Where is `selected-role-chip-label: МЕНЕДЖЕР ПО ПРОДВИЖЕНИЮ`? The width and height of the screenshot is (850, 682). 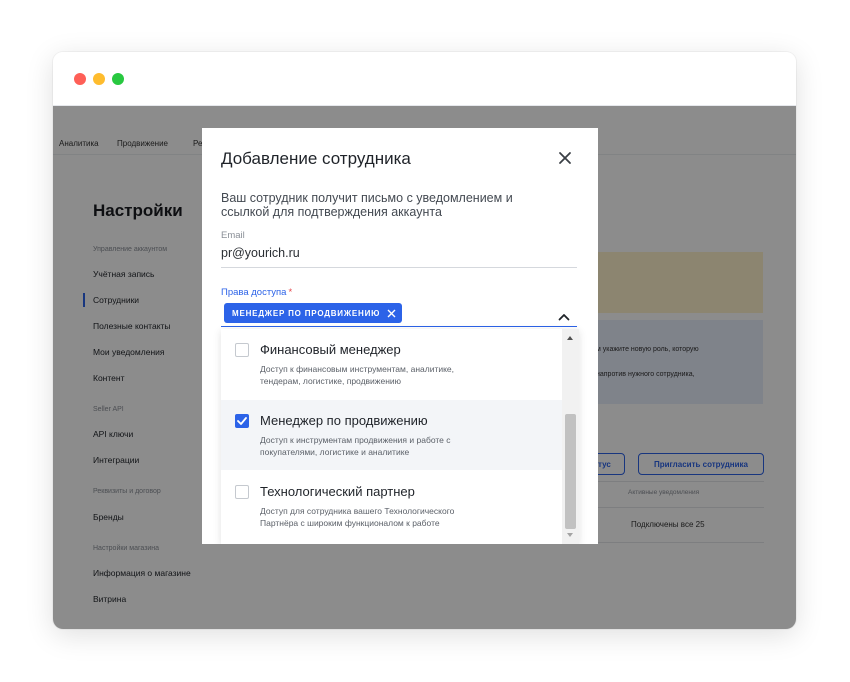 selected-role-chip-label: МЕНЕДЖЕР ПО ПРОДВИЖЕНИЮ is located at coordinates (306, 313).